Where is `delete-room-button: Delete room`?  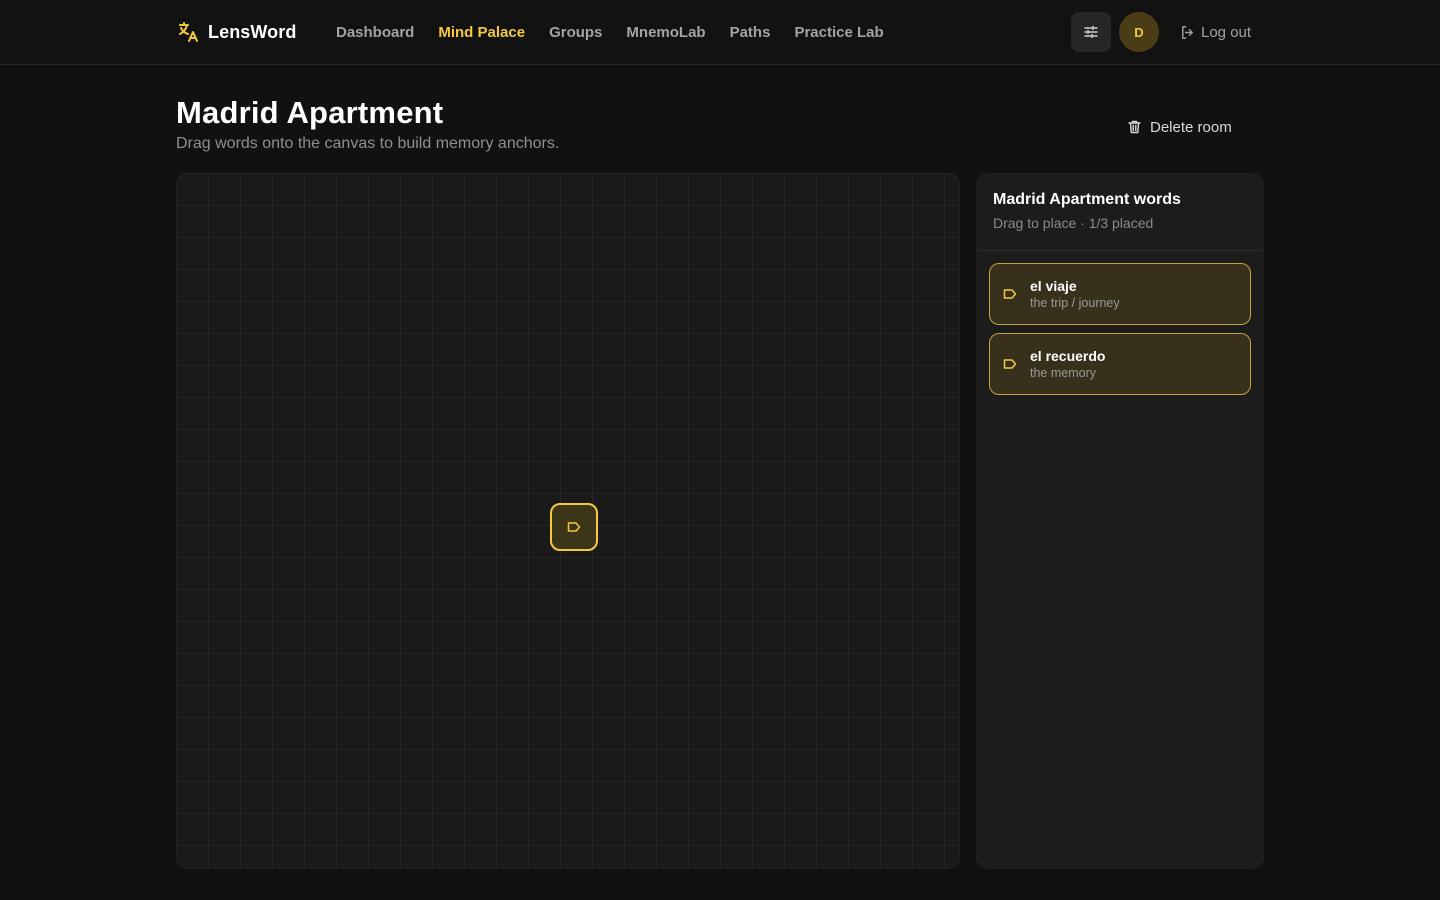
delete-room-button: Delete room is located at coordinates (1180, 127).